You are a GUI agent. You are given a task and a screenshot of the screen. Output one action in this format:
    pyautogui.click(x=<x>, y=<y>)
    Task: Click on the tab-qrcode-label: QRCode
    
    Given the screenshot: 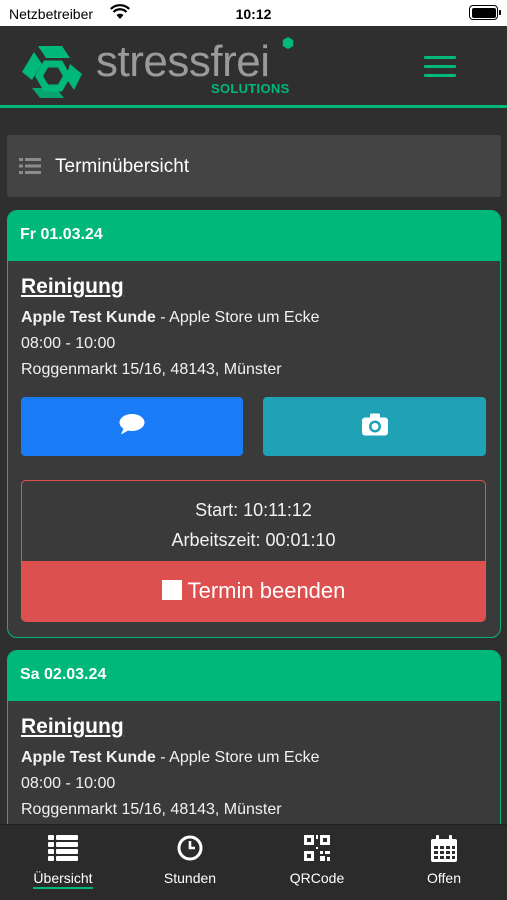 What is the action you would take?
    pyautogui.click(x=317, y=878)
    